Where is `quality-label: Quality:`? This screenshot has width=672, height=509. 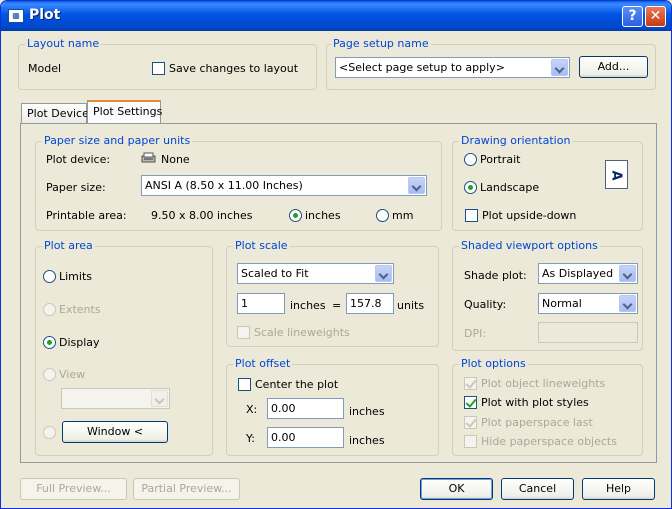 quality-label: Quality: is located at coordinates (485, 304).